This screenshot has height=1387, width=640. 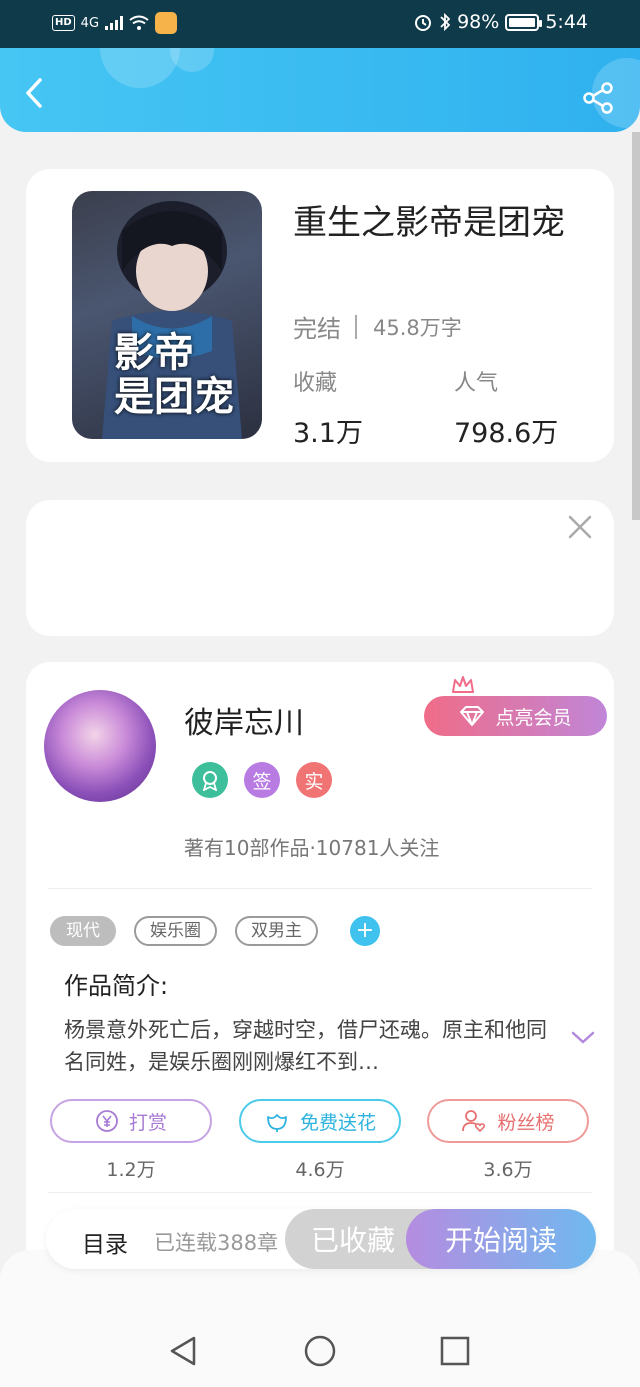 I want to click on circle-home-icon, so click(x=320, y=1351).